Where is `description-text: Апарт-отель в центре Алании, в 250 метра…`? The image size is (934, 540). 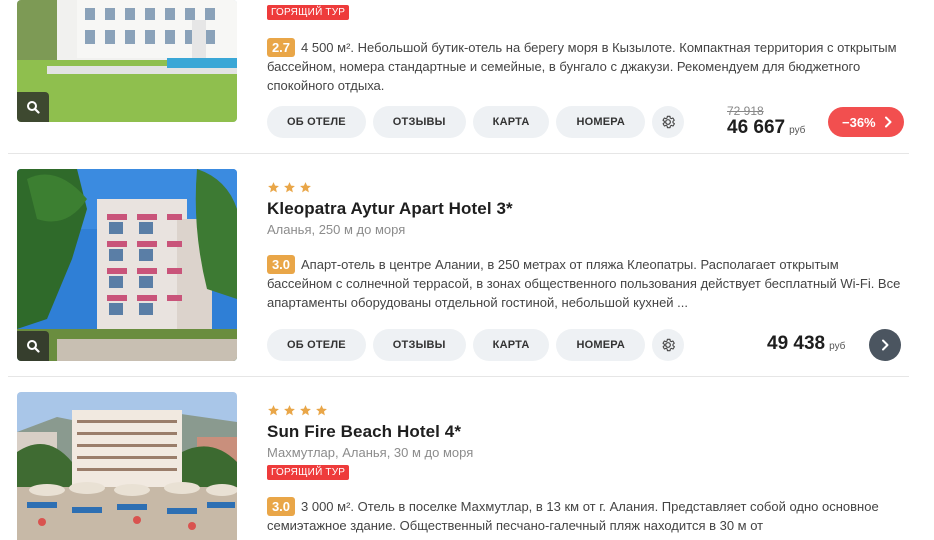
description-text: Апарт-отель в центре Алании, в 250 метра… is located at coordinates (584, 283).